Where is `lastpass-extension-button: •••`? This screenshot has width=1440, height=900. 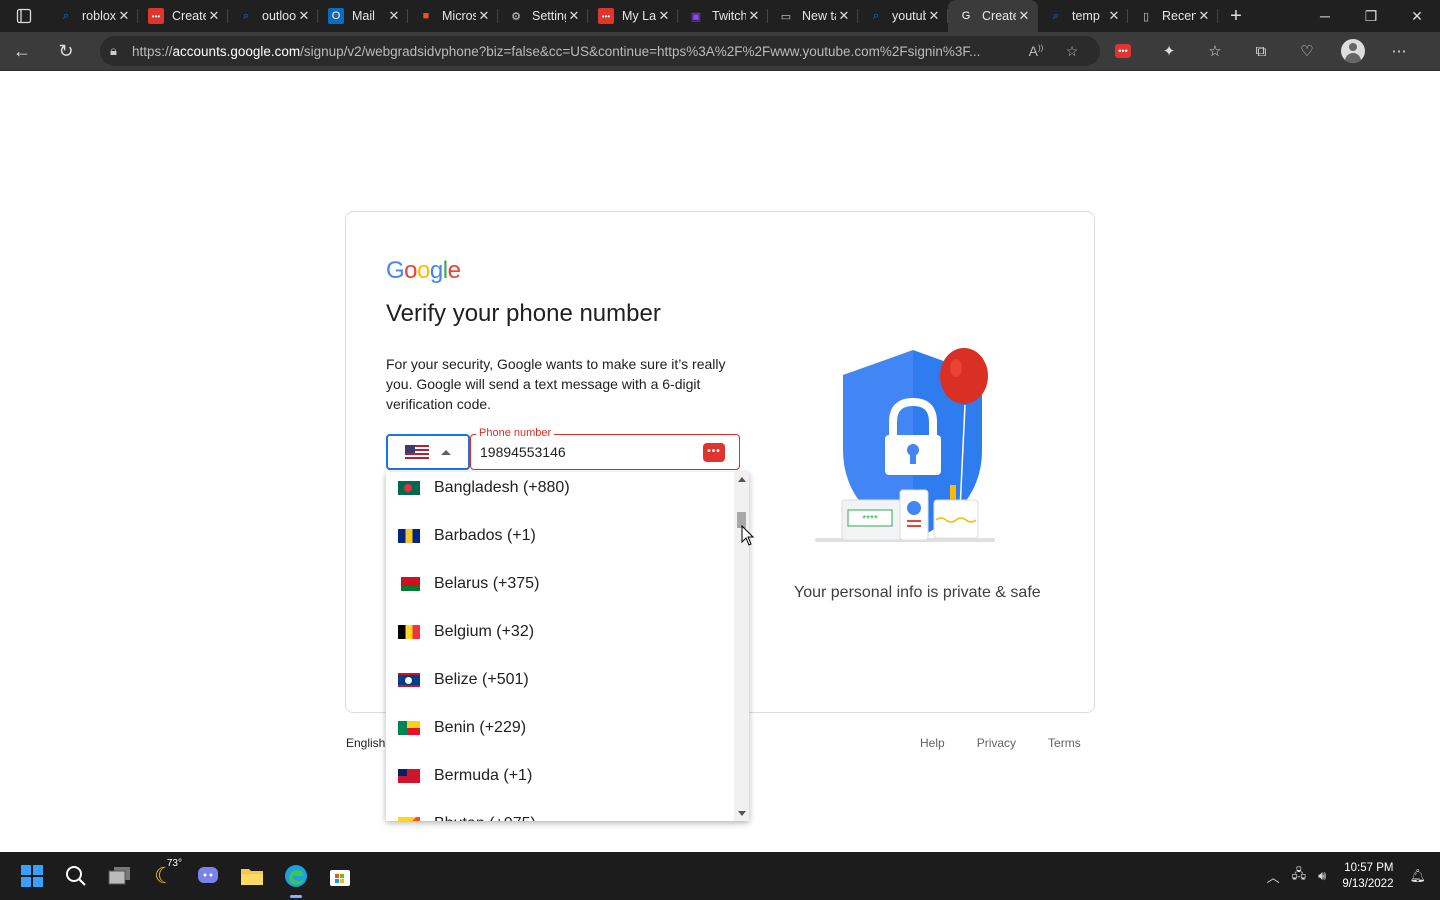 lastpass-extension-button: ••• is located at coordinates (1123, 51).